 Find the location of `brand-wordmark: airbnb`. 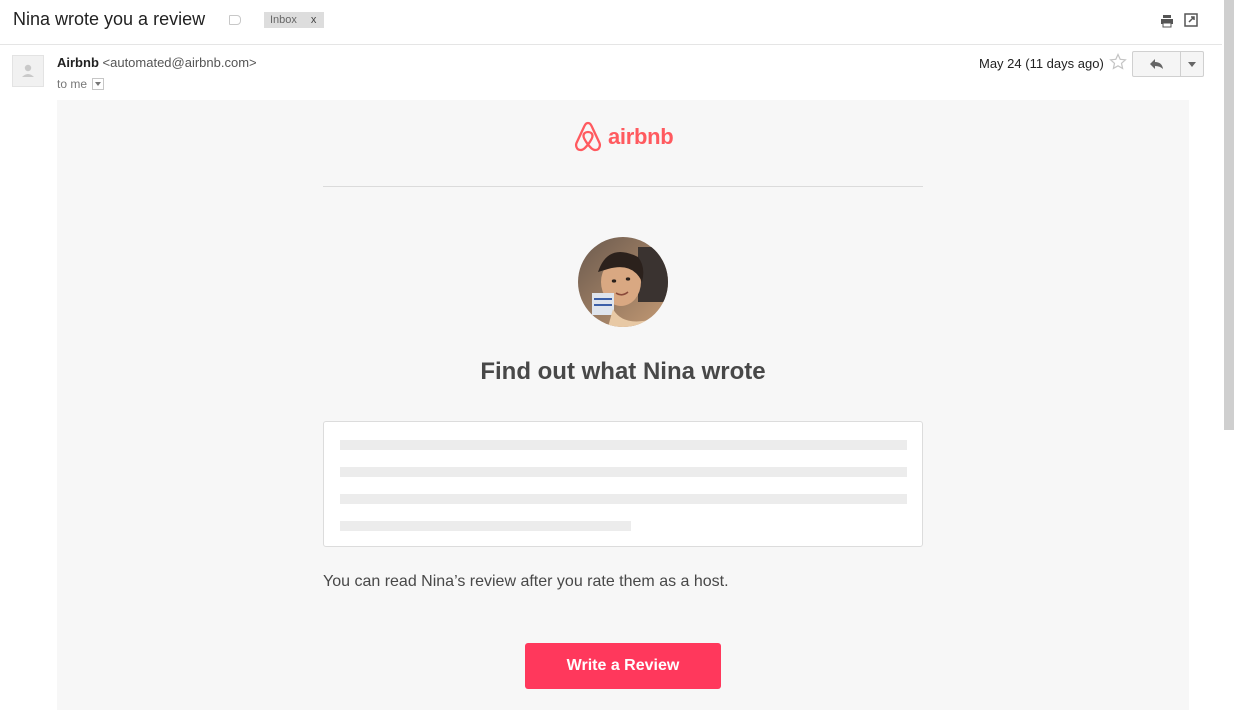

brand-wordmark: airbnb is located at coordinates (641, 136).